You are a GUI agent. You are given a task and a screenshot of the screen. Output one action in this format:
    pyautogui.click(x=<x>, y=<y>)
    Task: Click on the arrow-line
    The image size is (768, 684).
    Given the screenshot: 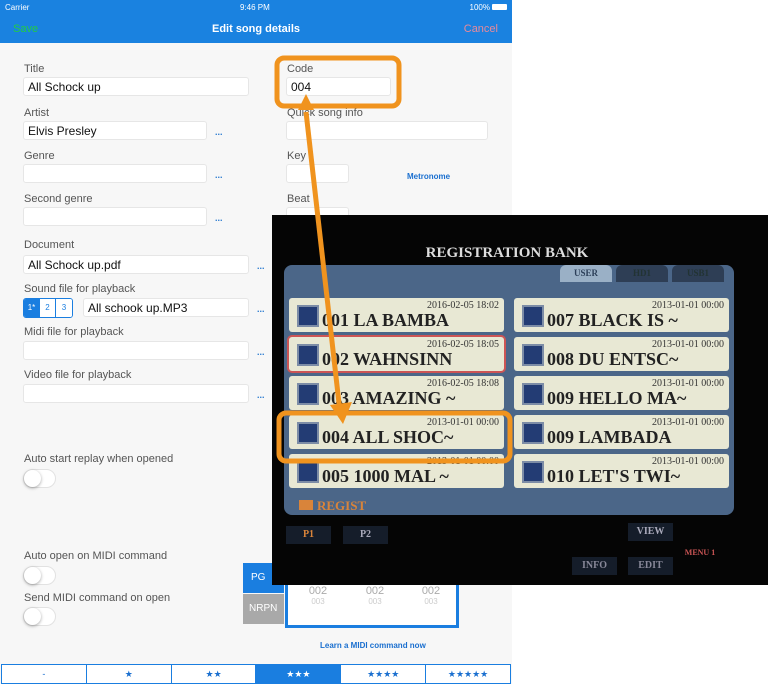 What is the action you would take?
    pyautogui.click(x=323, y=262)
    